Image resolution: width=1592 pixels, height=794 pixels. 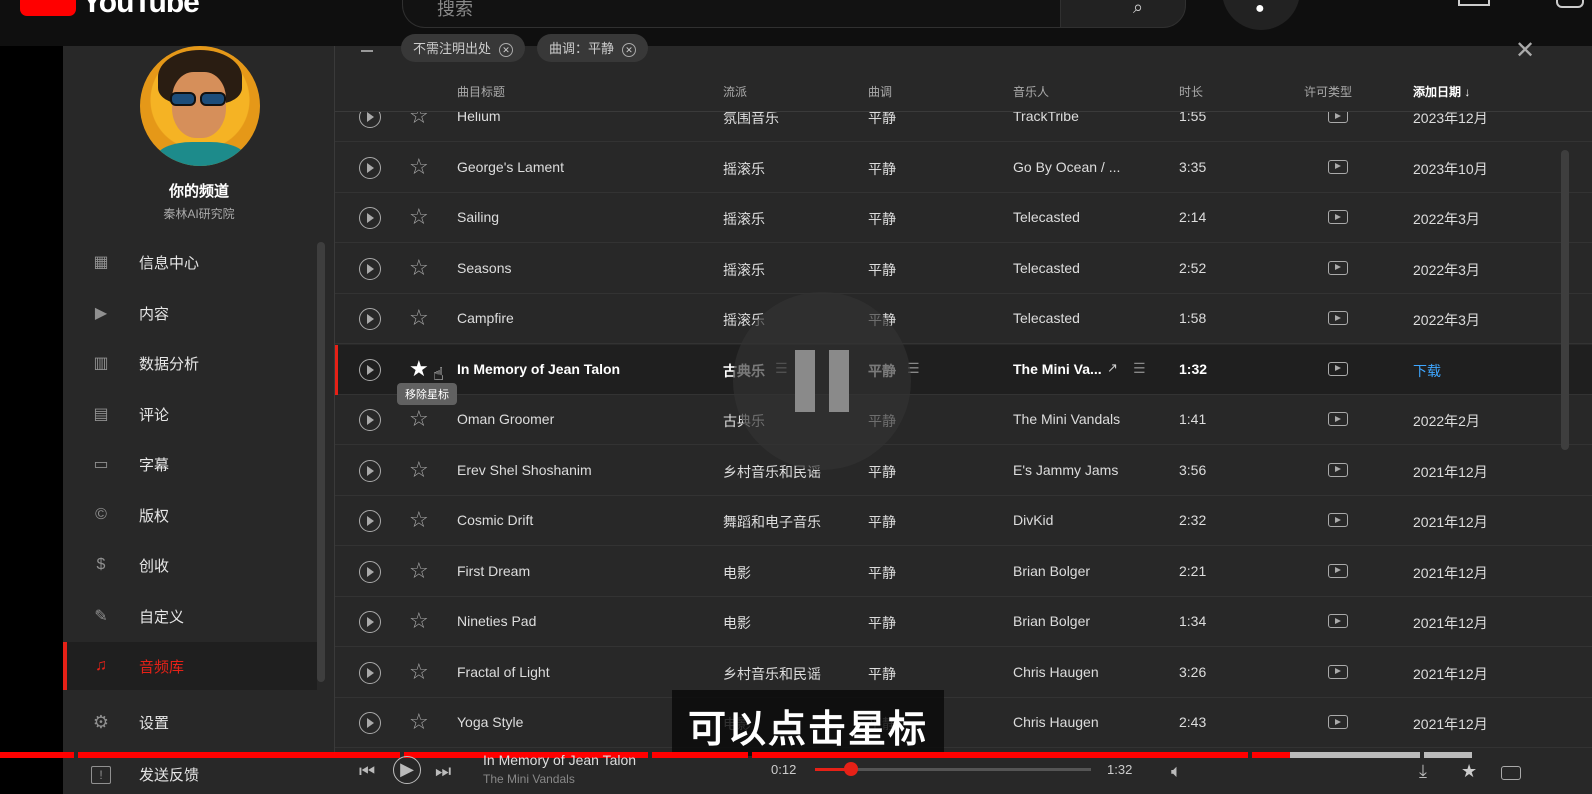 I want to click on header-artist: 音乐人, so click(x=1031, y=91).